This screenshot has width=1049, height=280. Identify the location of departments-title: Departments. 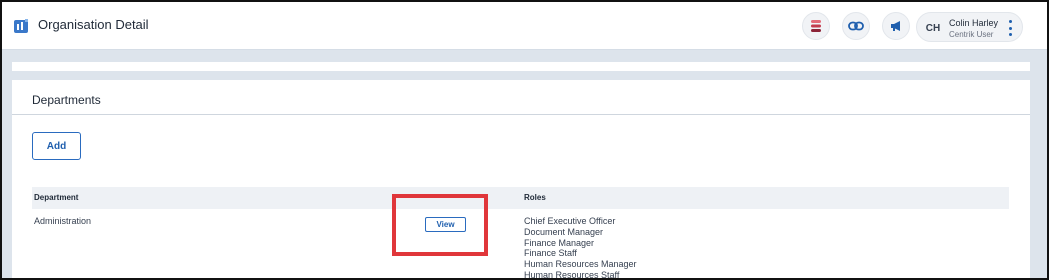
(66, 100).